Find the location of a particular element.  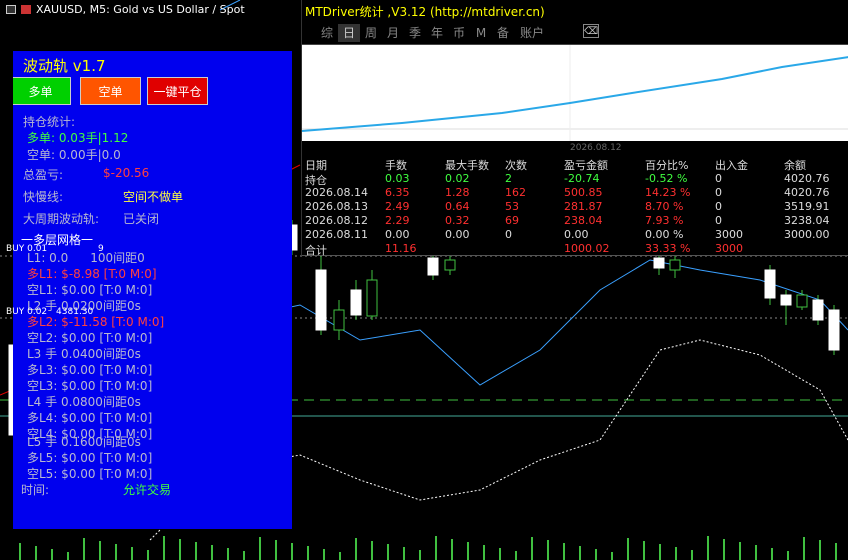

stats-cell-lots: 6.35 is located at coordinates (397, 192).